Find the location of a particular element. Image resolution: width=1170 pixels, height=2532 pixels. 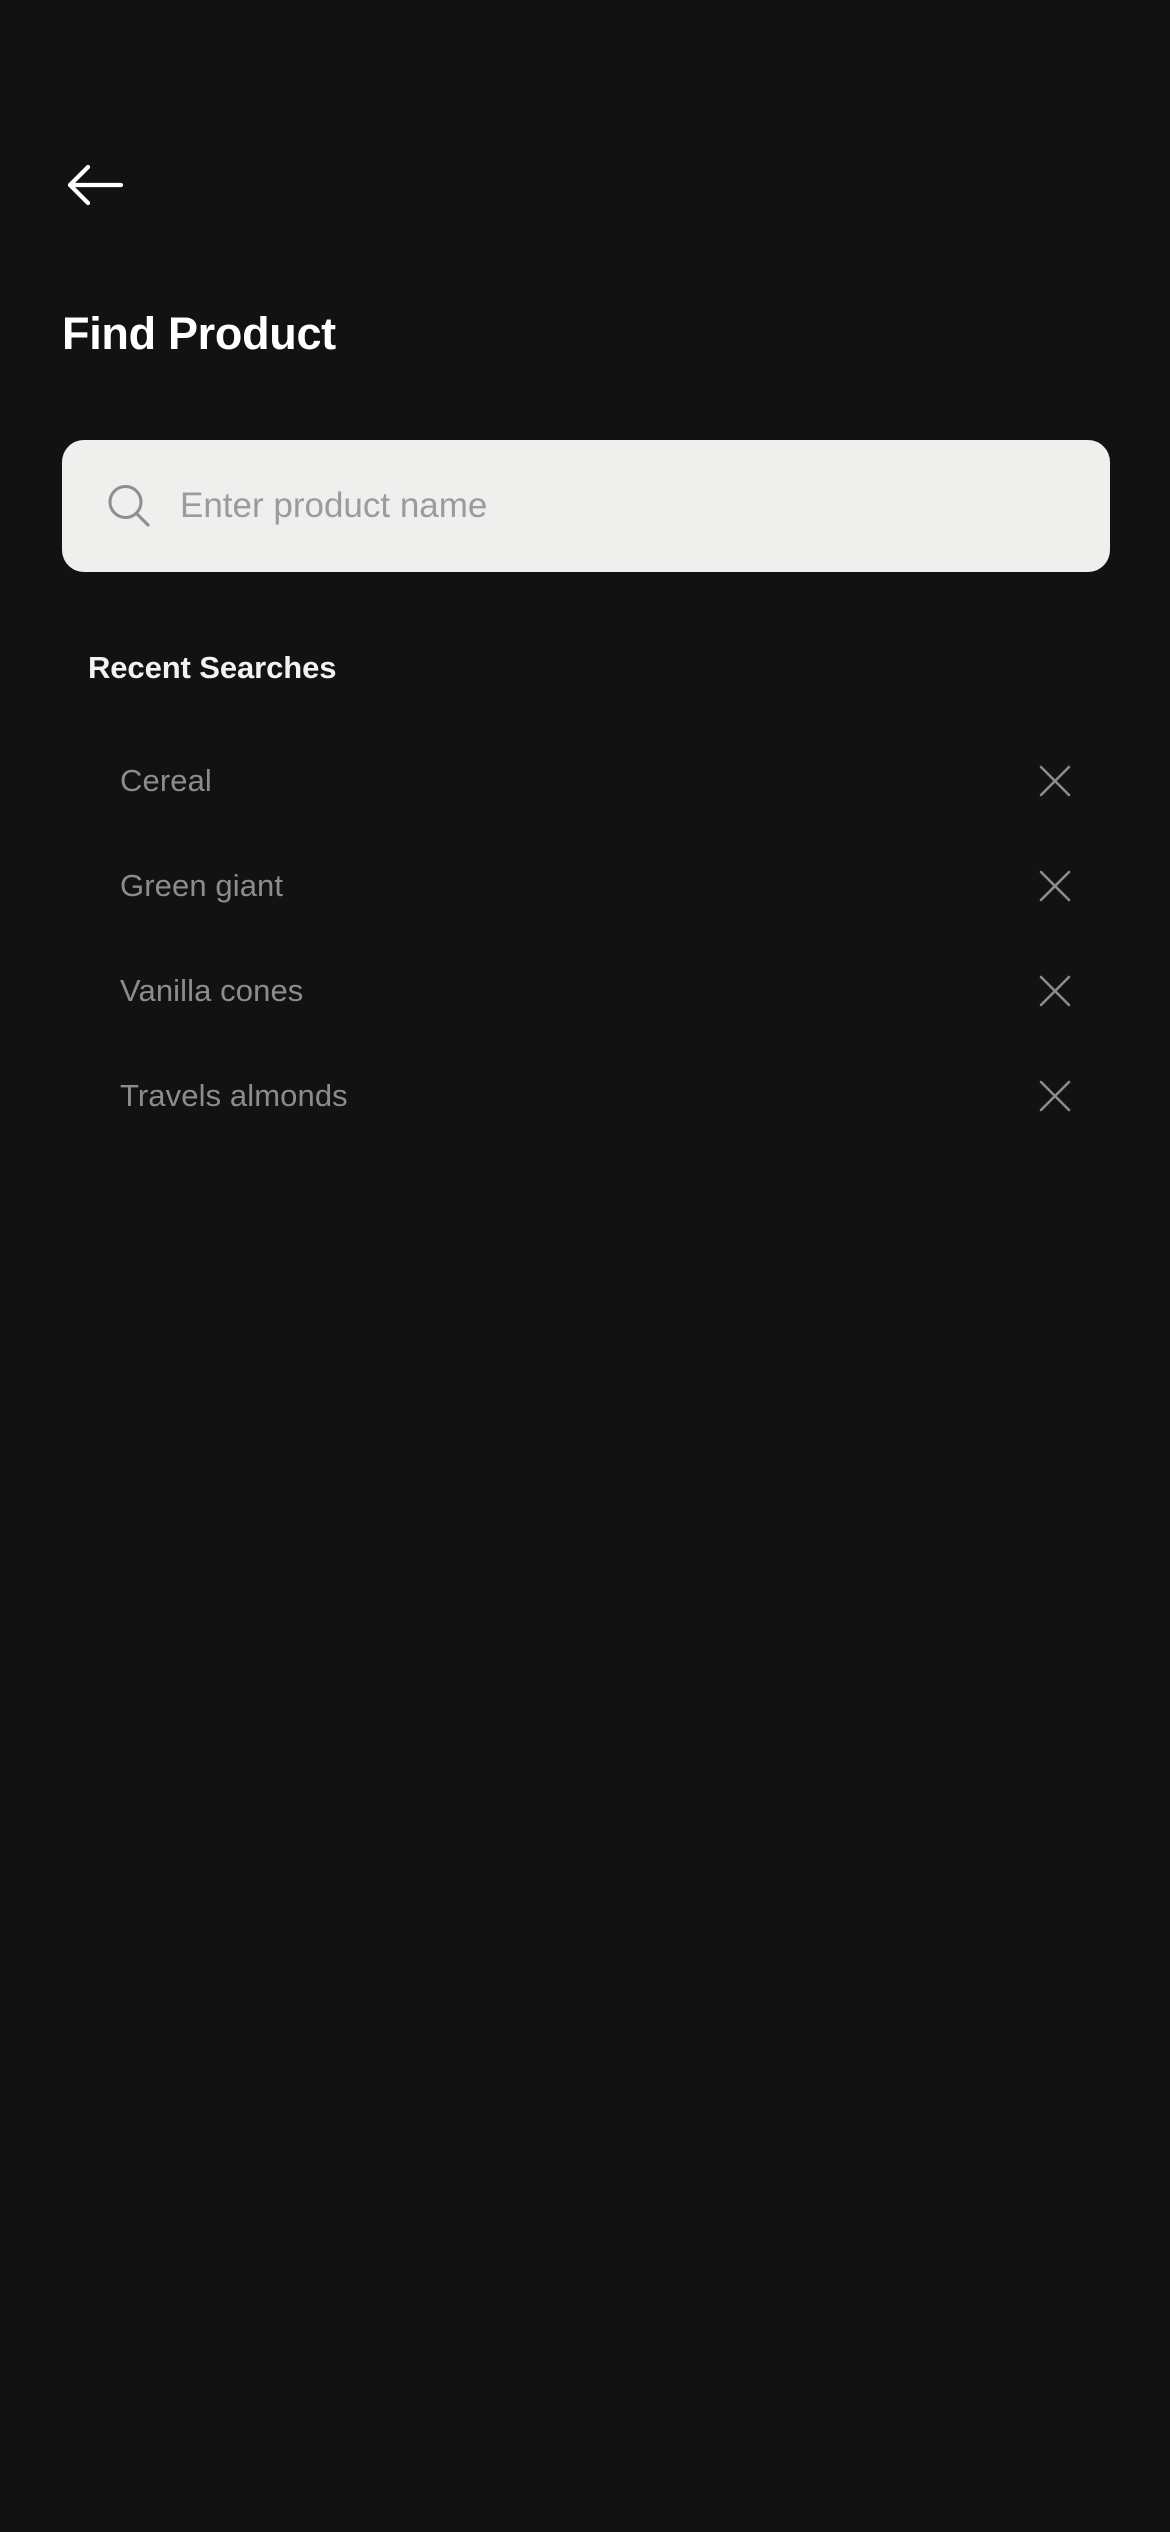

back-button is located at coordinates (98, 185).